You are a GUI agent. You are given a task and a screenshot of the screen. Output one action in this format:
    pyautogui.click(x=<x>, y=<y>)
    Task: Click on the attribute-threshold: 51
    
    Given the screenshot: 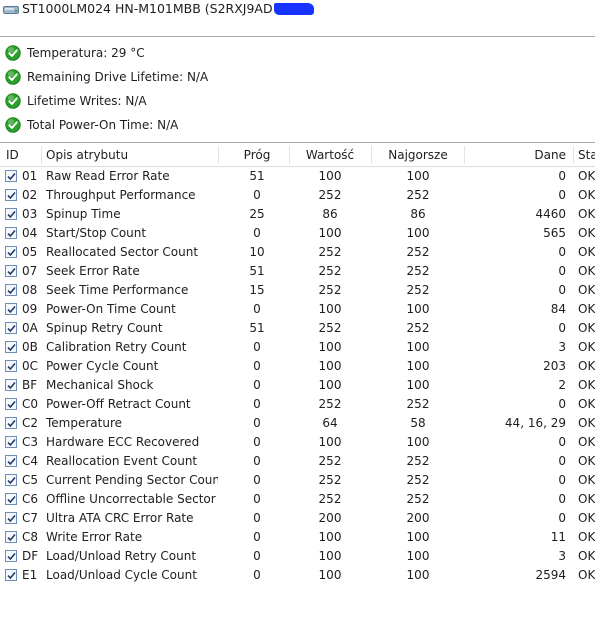 What is the action you would take?
    pyautogui.click(x=257, y=328)
    